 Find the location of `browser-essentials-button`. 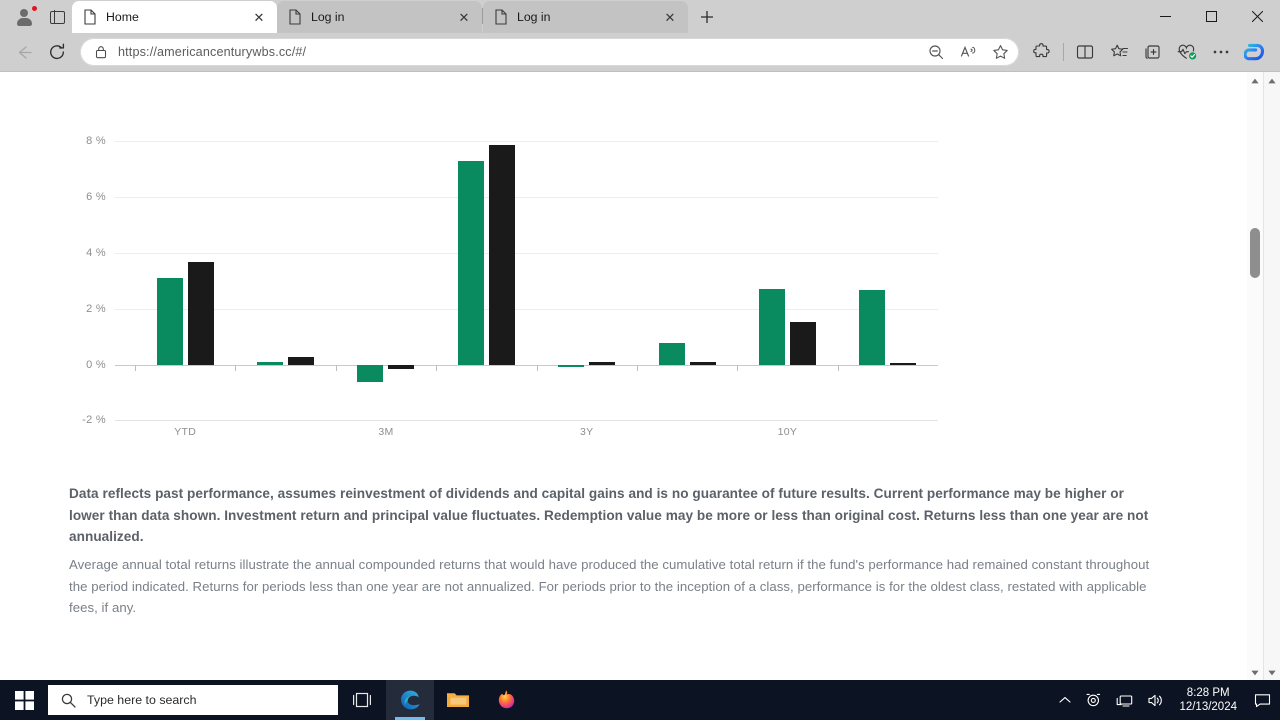

browser-essentials-button is located at coordinates (1187, 52).